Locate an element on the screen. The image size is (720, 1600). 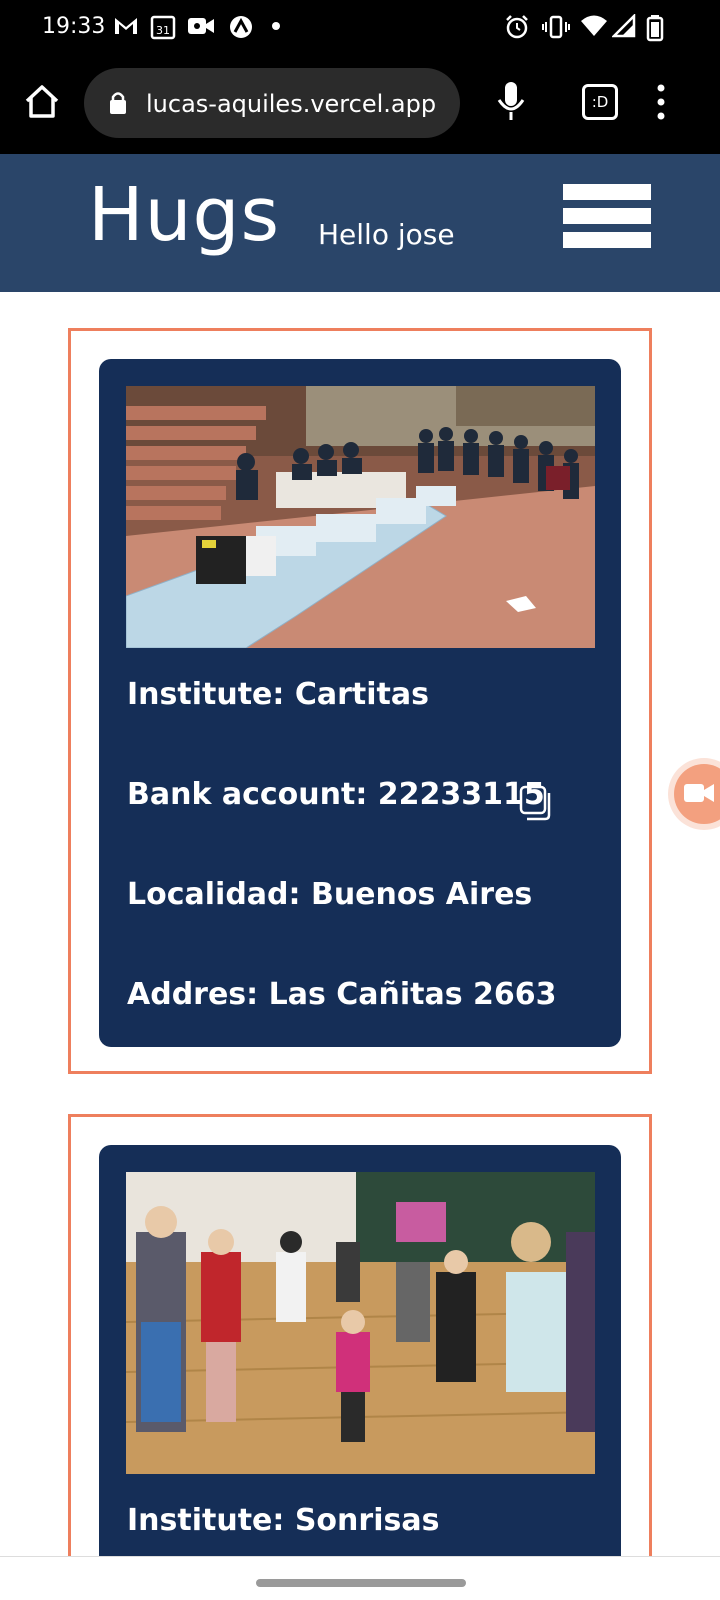
url-bar: lucas-aquiles.vercel.app is located at coordinates (272, 103).